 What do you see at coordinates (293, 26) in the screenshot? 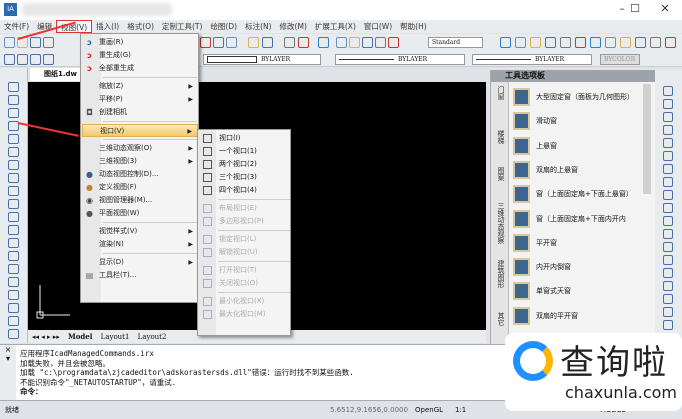
I see `menu-8: 修改(M)` at bounding box center [293, 26].